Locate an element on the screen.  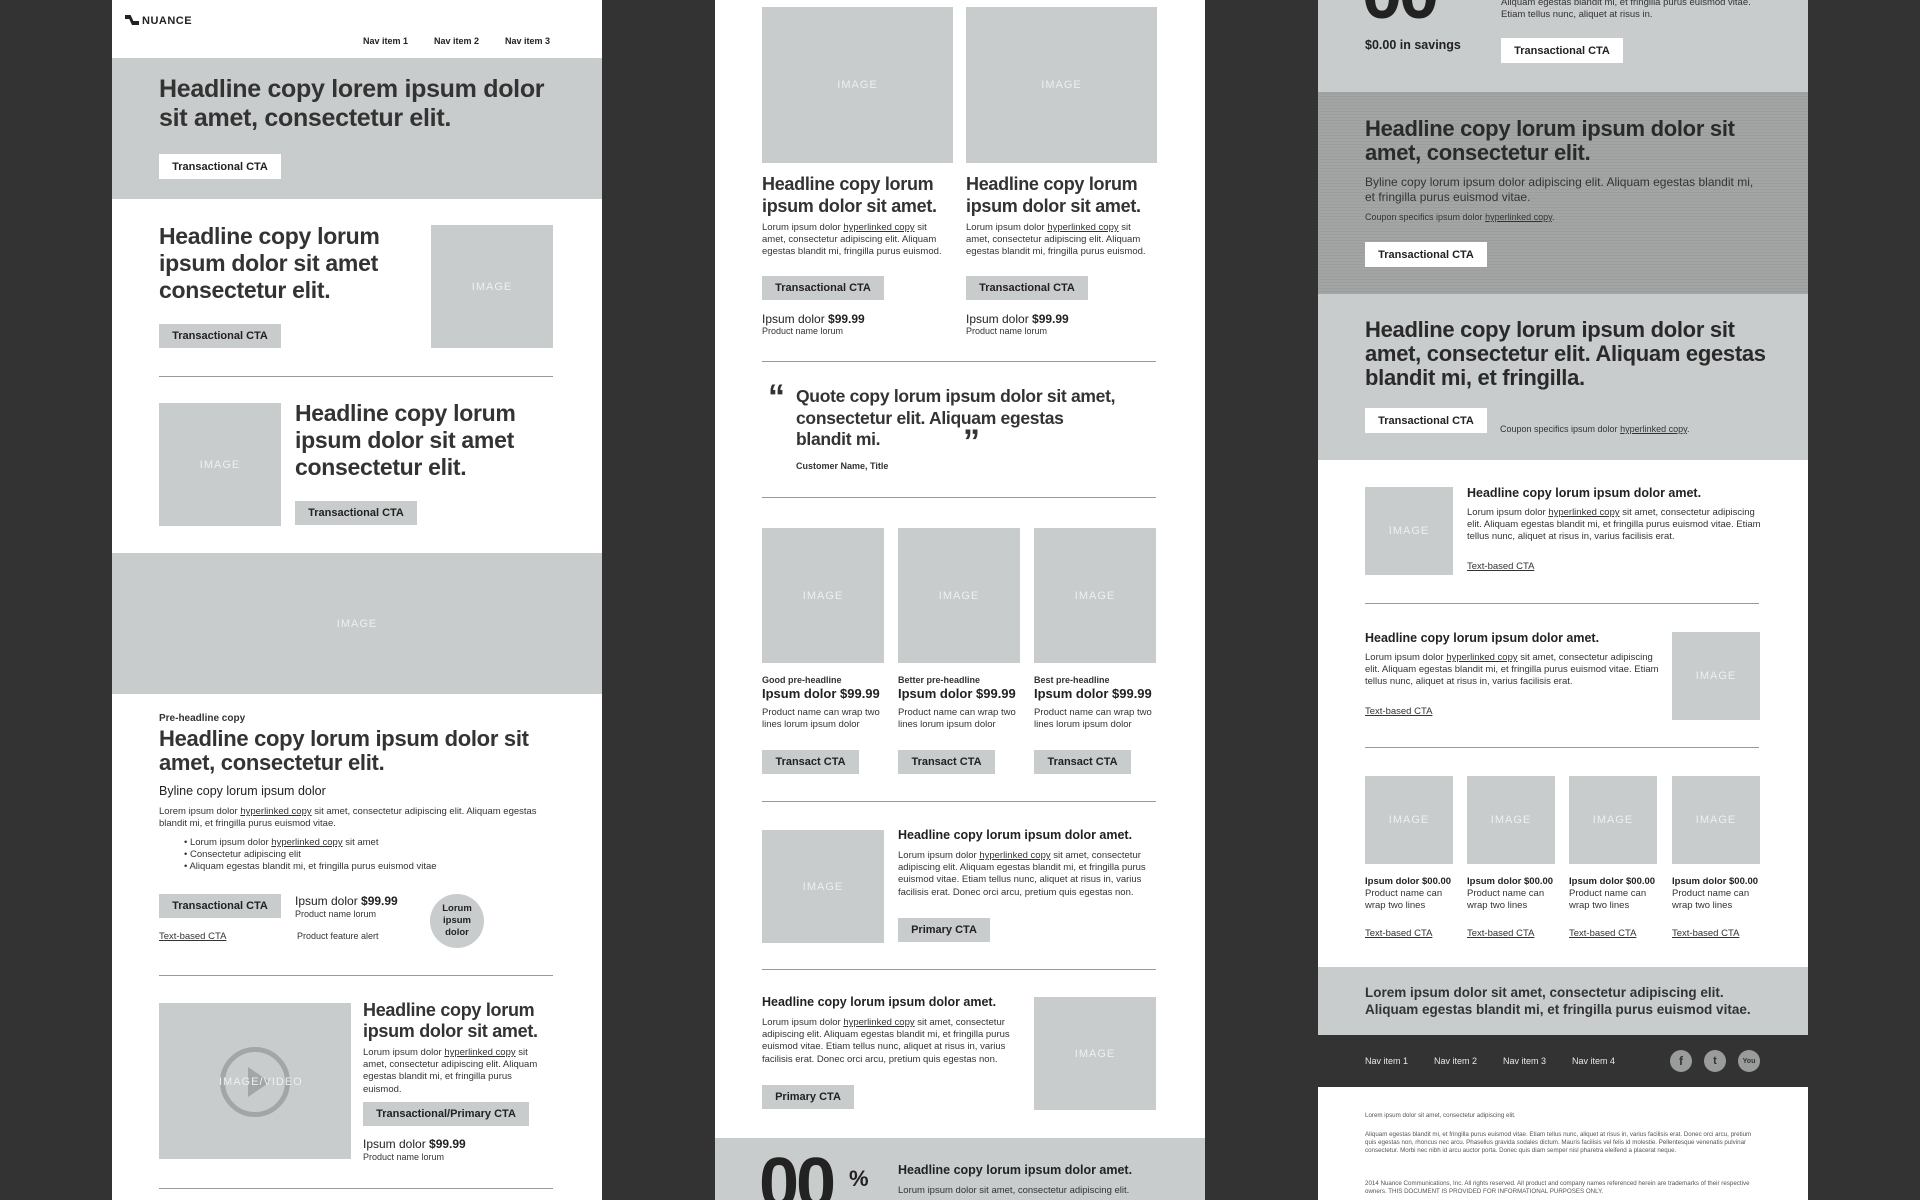
coupon2-cta-button: Transactional CTA is located at coordinates (1426, 420).